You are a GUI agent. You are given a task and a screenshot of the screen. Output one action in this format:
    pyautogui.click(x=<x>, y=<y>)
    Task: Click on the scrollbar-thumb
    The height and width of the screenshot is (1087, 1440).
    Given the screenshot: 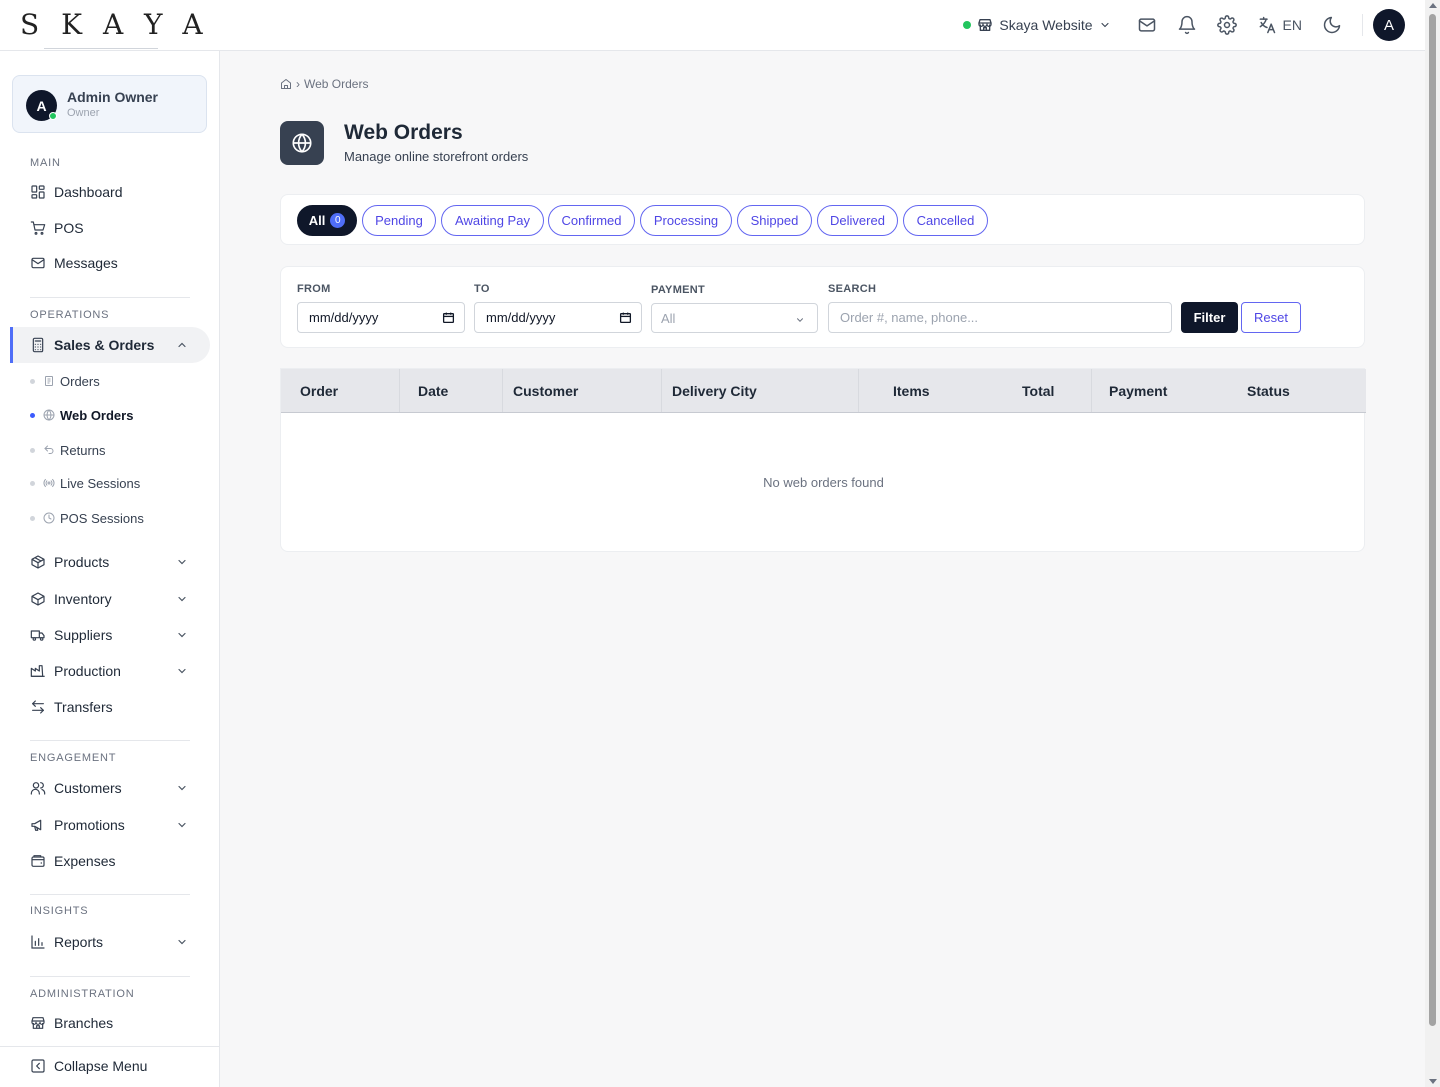 What is the action you would take?
    pyautogui.click(x=1432, y=520)
    